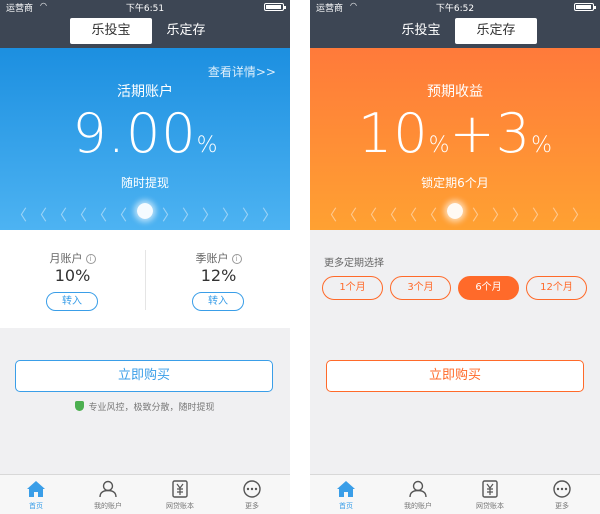 The height and width of the screenshot is (514, 600). I want to click on screen-divider, so click(300, 257).